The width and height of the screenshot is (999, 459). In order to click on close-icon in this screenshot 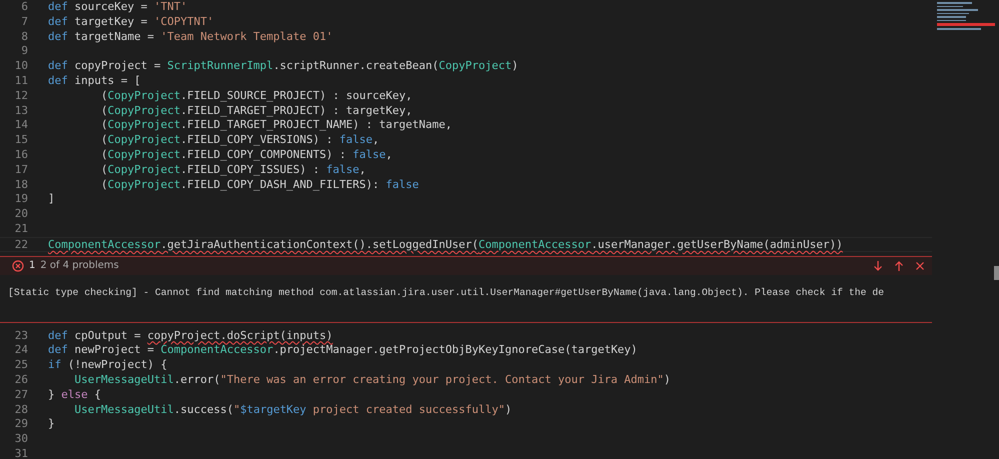, I will do `click(920, 266)`.